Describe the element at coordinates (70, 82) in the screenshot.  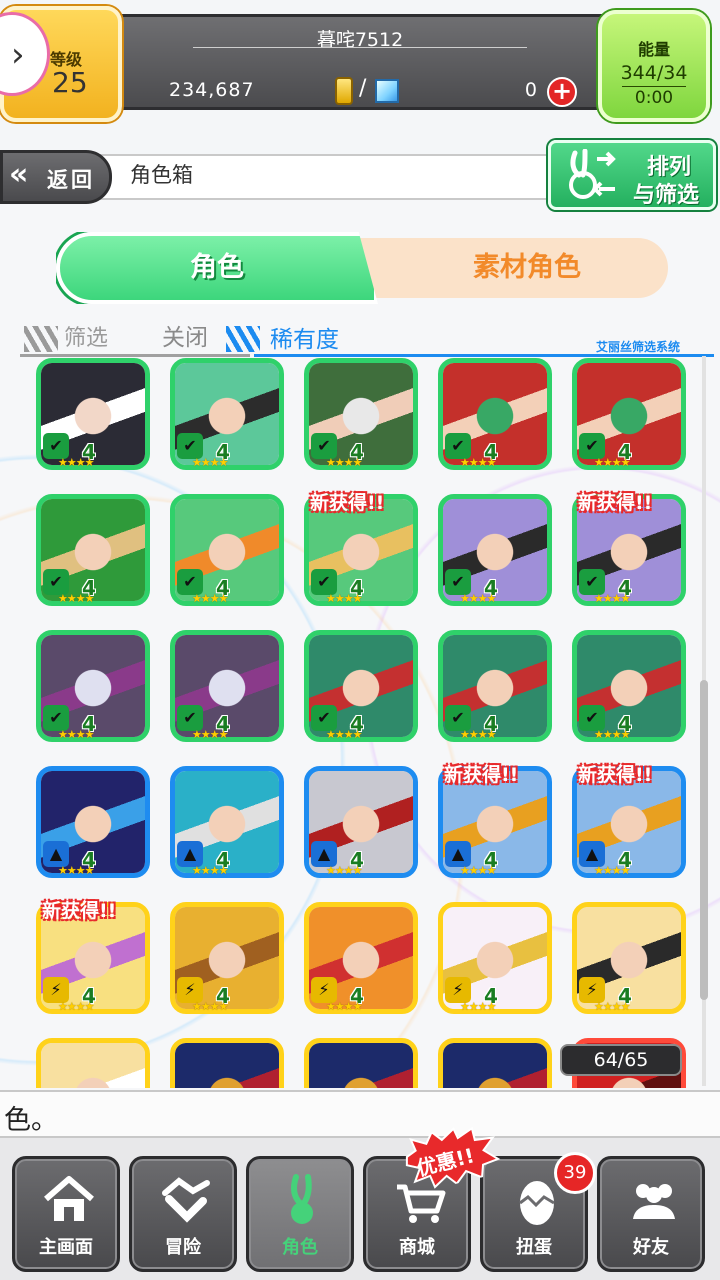
I see `level-value: 25` at that location.